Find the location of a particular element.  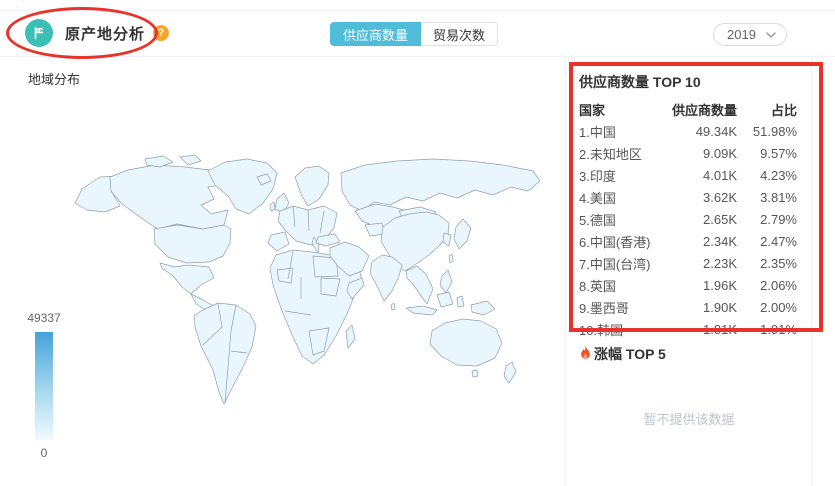

tab-trade-count: 贸易次数 is located at coordinates (460, 34).